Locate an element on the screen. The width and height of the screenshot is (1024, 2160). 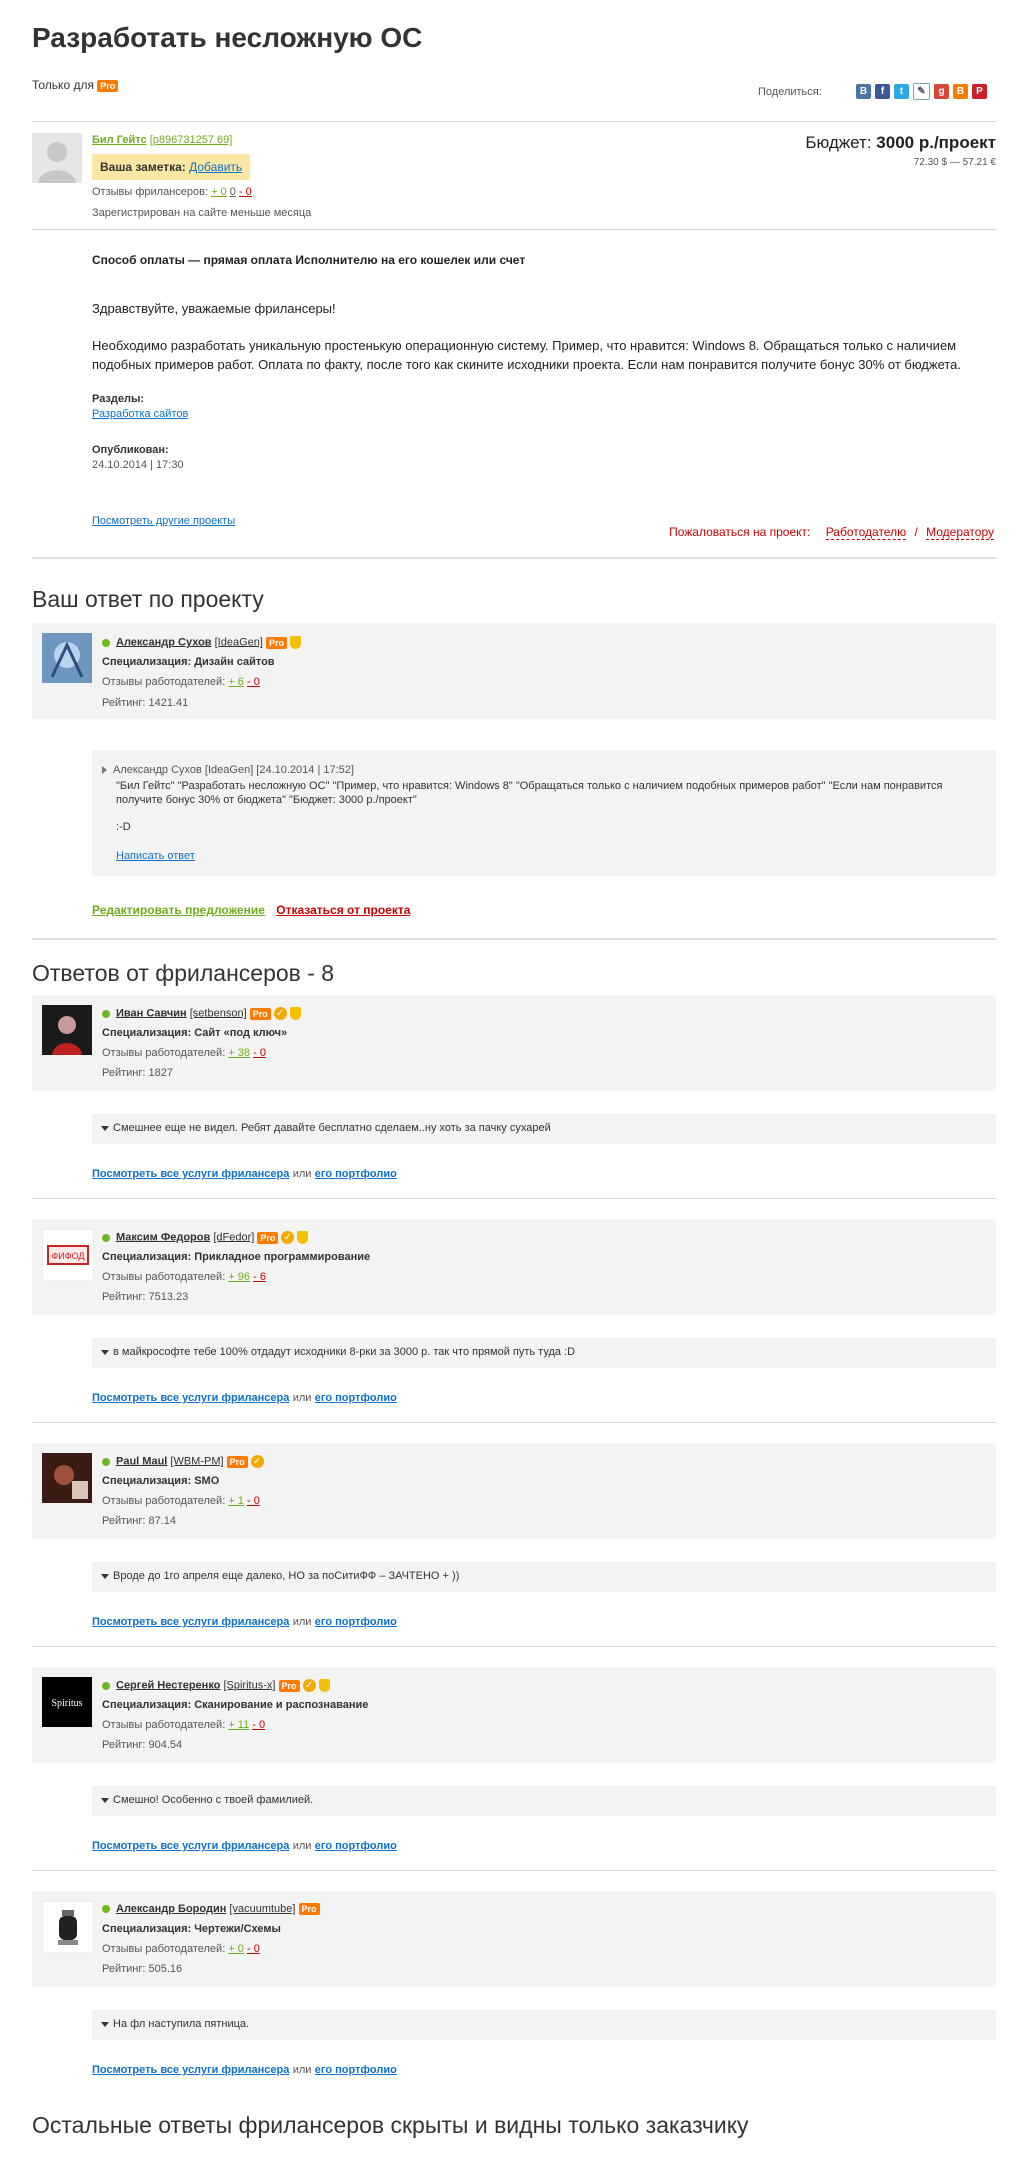
my-reviews-plus: + 6 is located at coordinates (236, 682).